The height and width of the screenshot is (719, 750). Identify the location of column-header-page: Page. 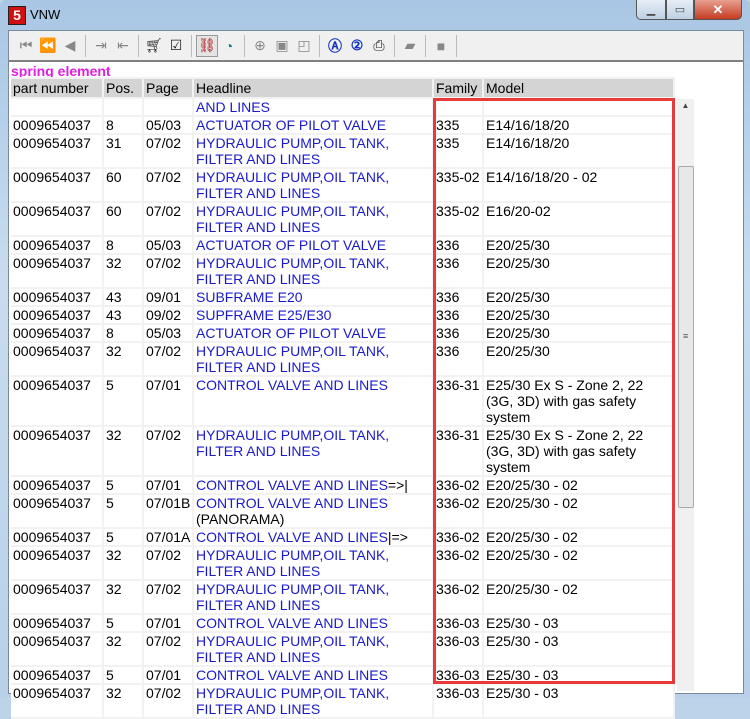
(169, 88).